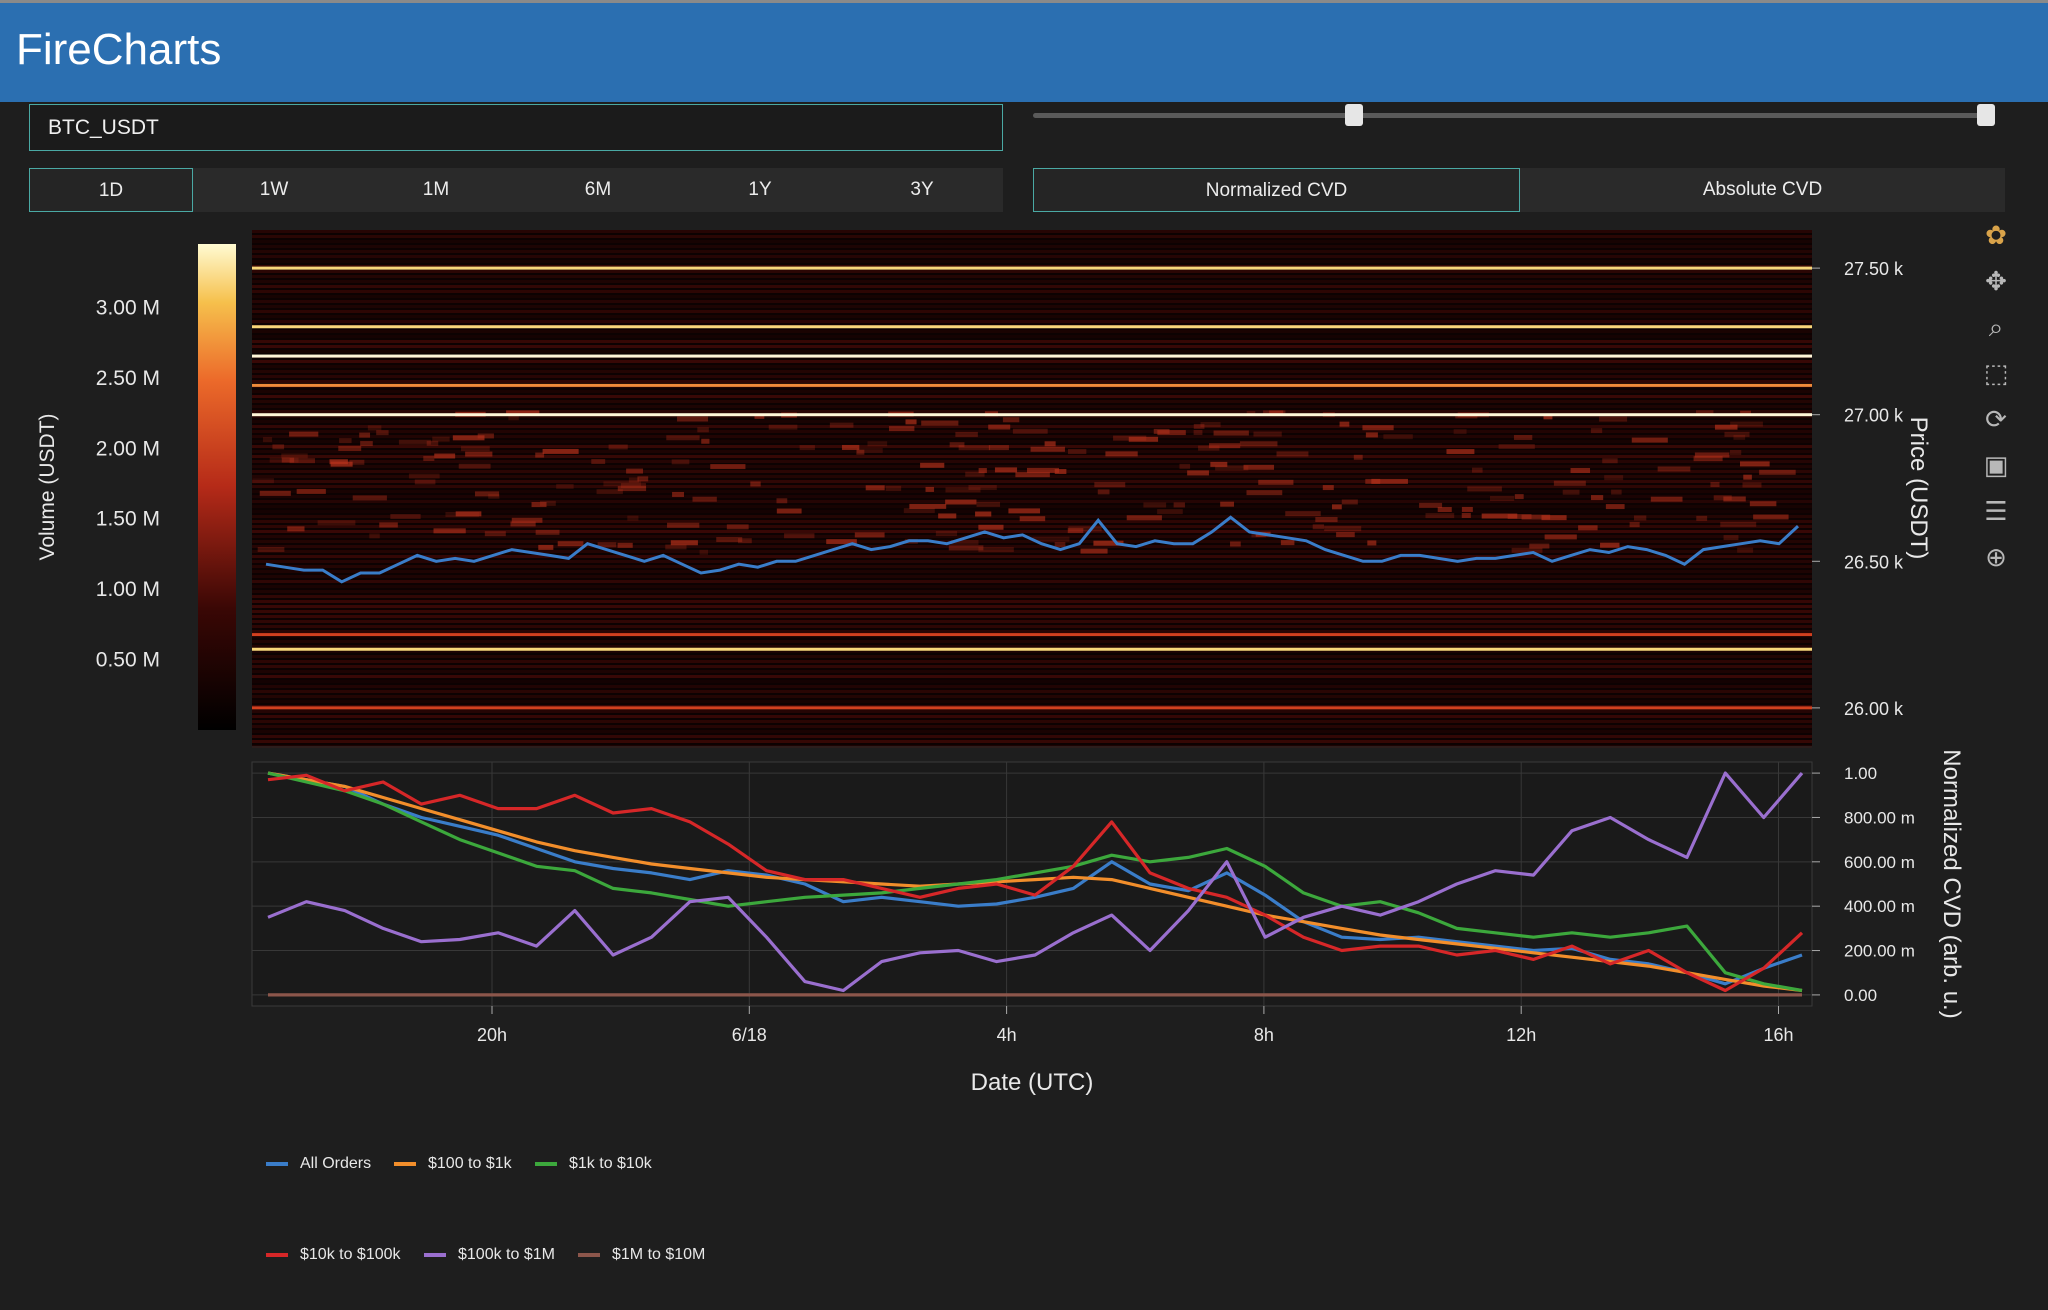  What do you see at coordinates (1353, 115) in the screenshot?
I see `slider-handle-start` at bounding box center [1353, 115].